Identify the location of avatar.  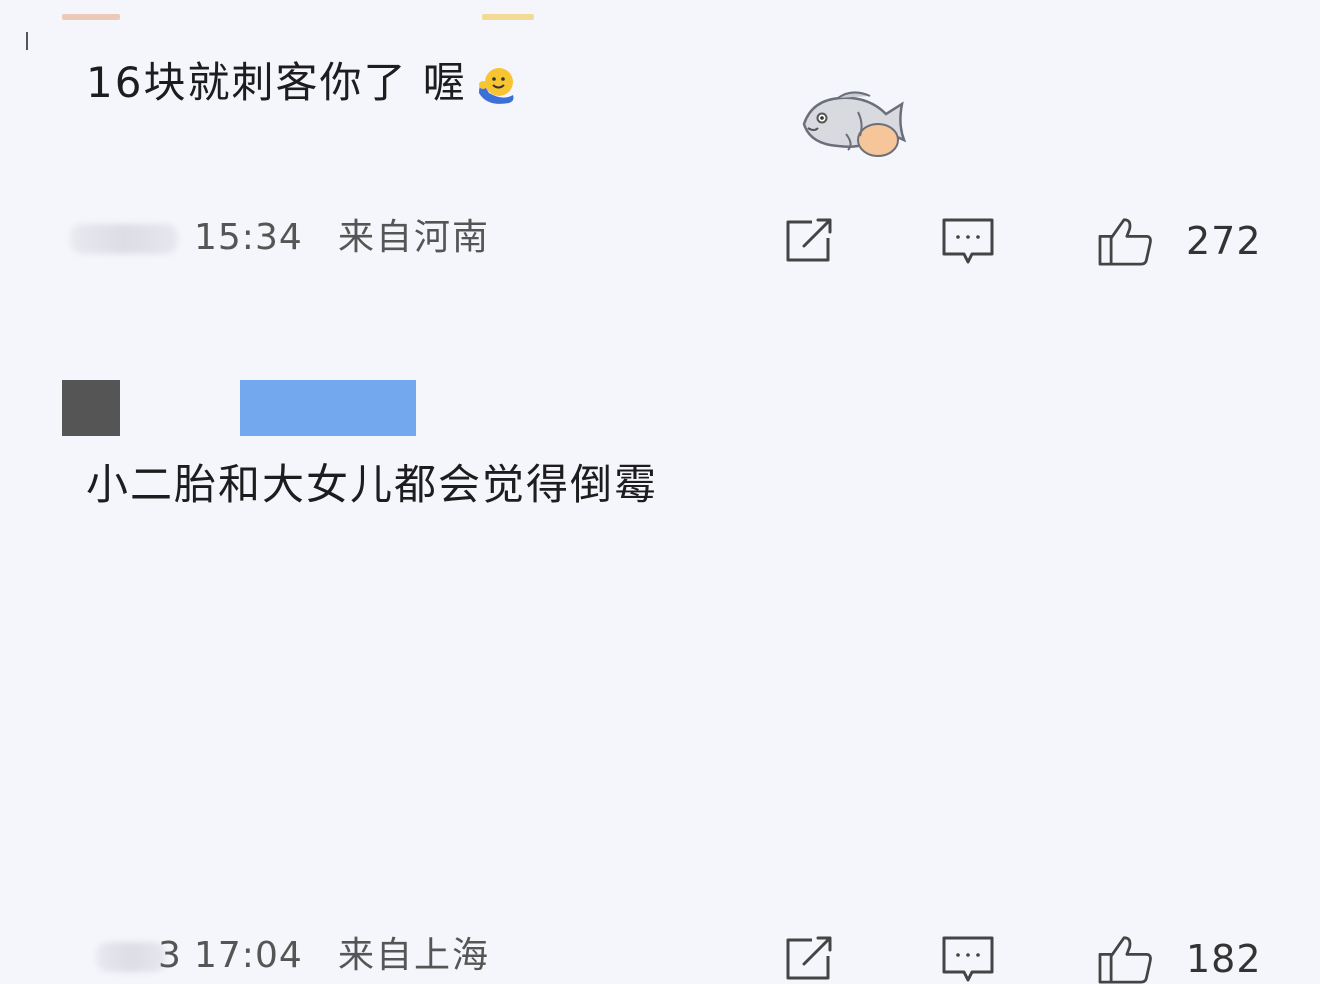
(91, 408).